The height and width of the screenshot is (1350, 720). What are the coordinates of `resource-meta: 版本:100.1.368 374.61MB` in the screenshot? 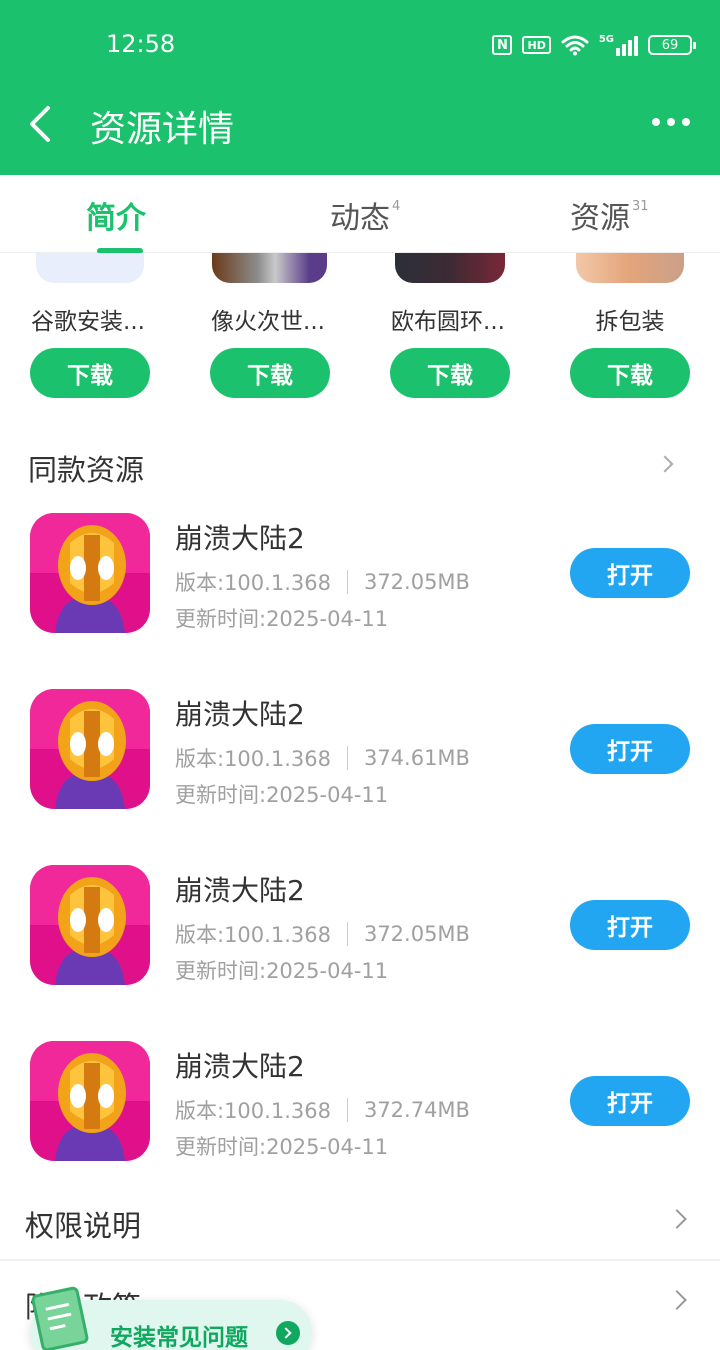 It's located at (322, 758).